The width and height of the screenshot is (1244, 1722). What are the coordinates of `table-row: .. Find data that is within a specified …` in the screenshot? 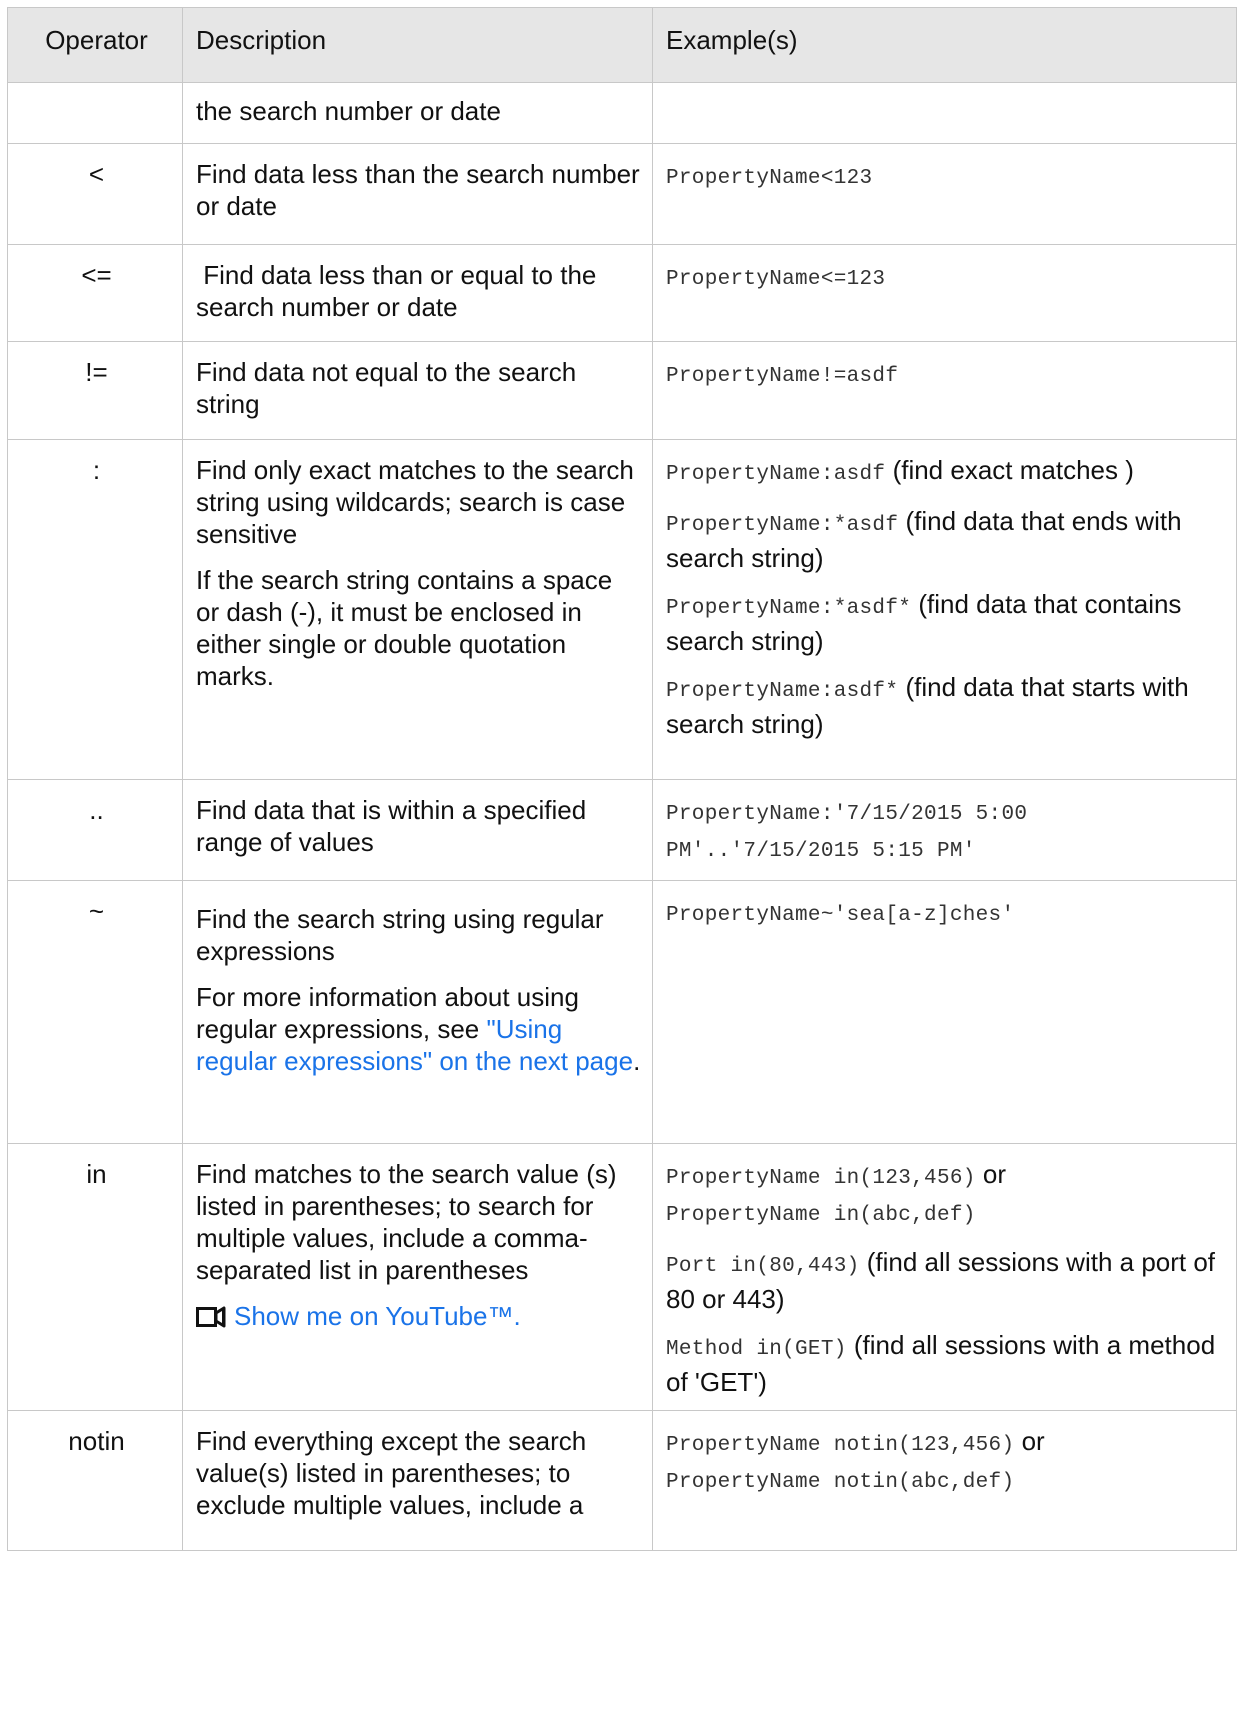 It's located at (622, 830).